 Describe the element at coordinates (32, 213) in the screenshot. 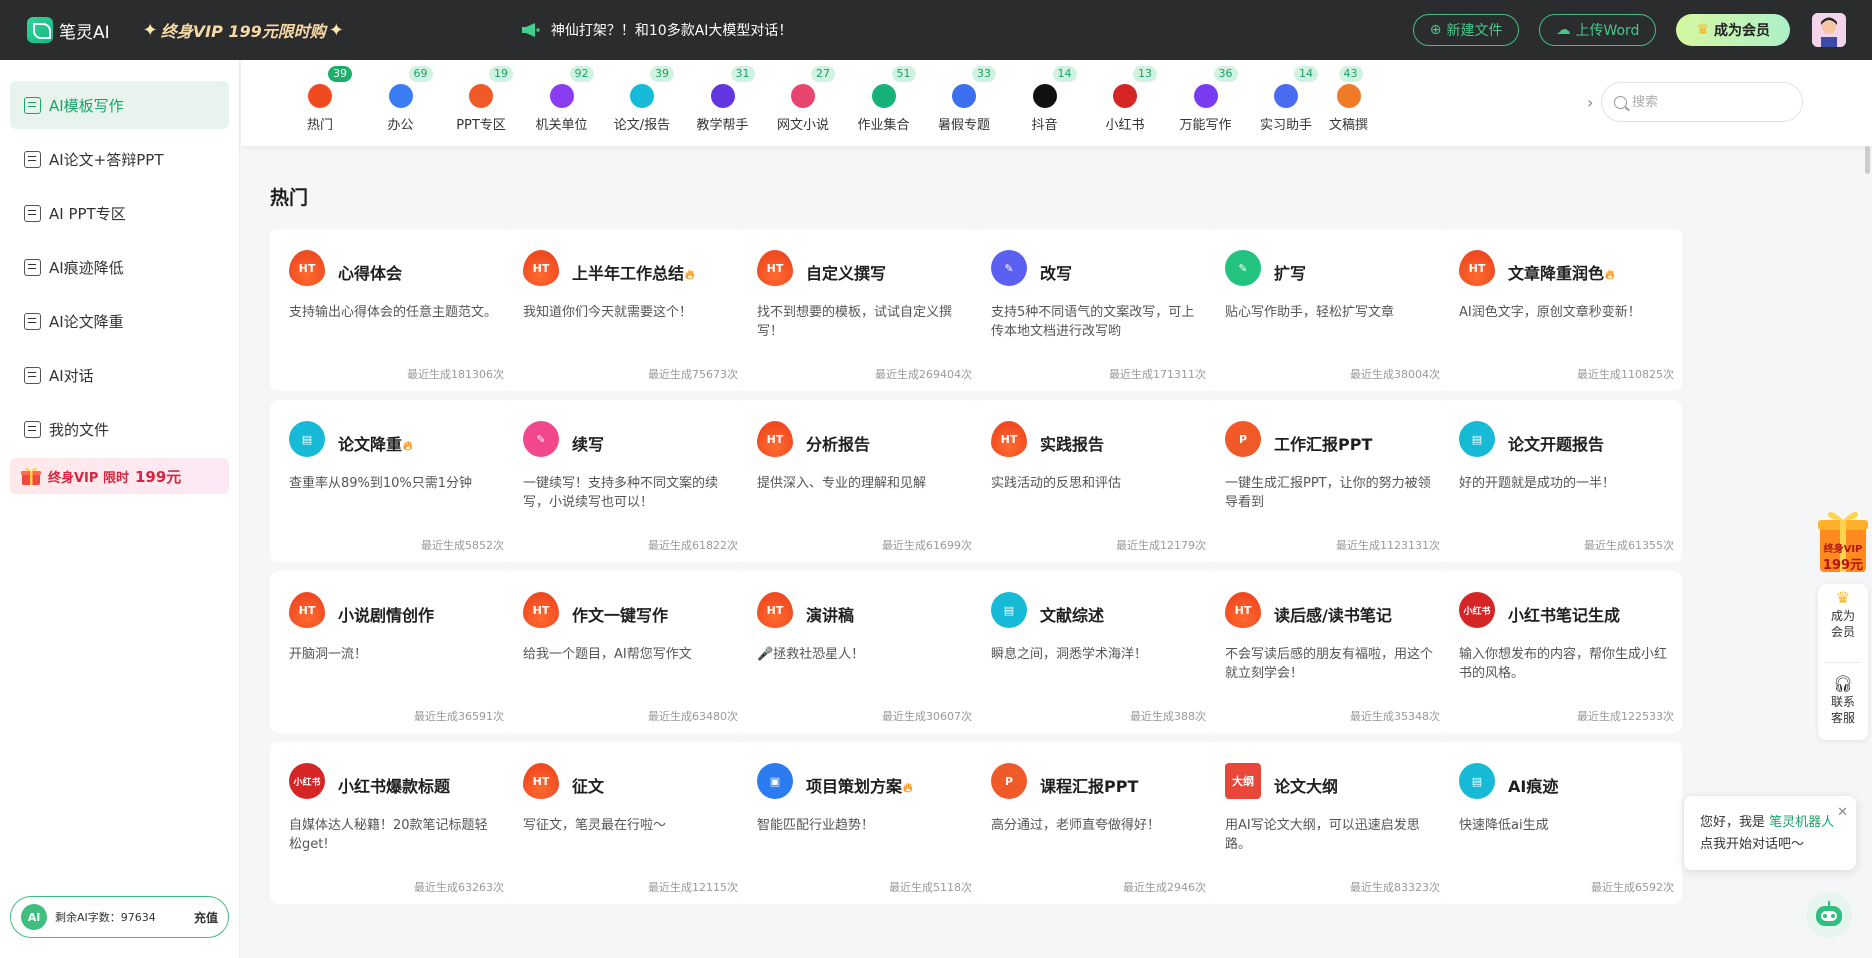

I see `ppt-icon` at that location.